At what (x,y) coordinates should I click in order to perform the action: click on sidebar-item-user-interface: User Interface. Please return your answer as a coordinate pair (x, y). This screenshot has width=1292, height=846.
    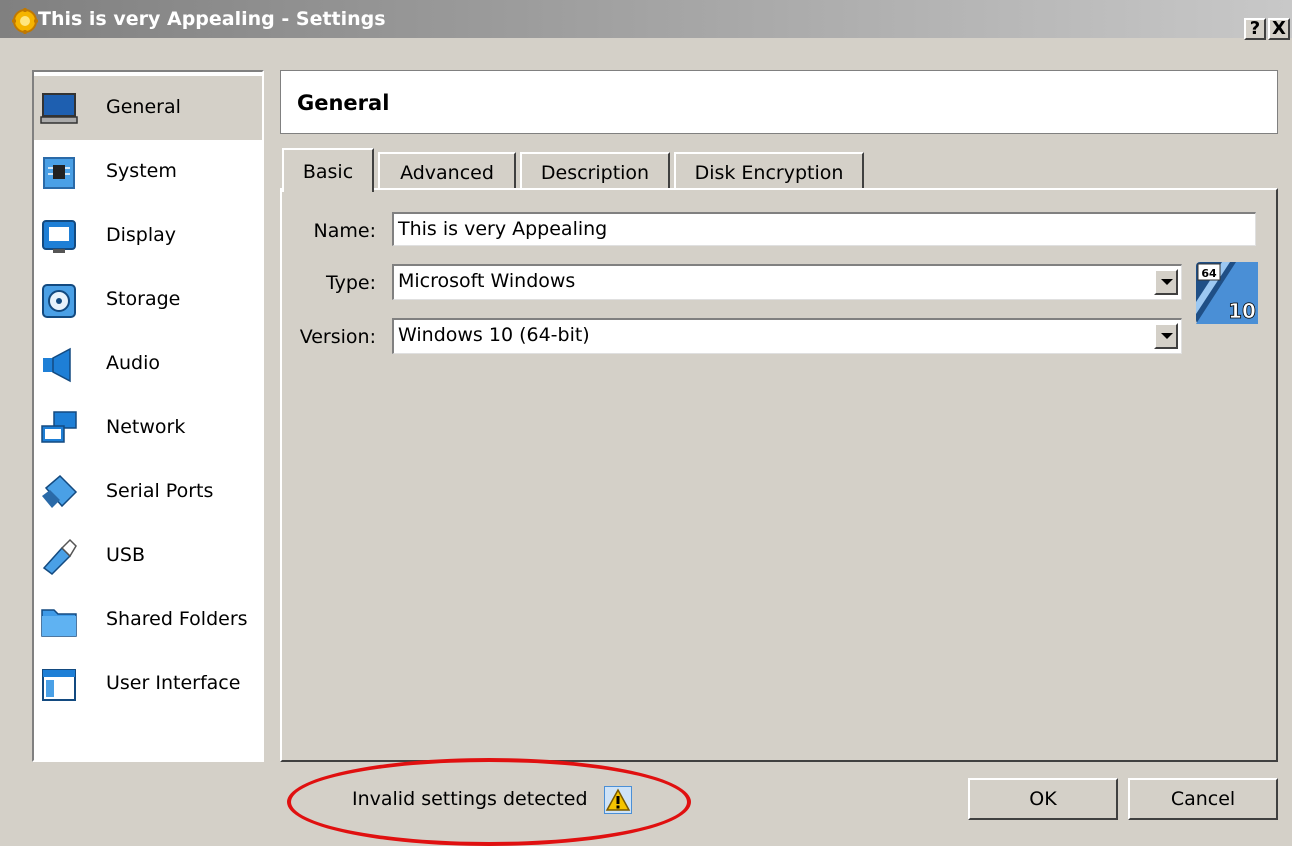
    Looking at the image, I should click on (148, 684).